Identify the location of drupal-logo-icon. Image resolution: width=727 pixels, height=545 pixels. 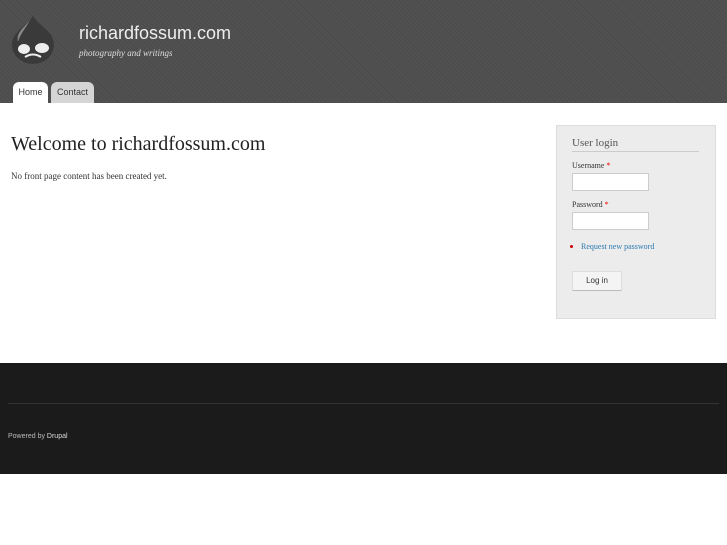
(33, 39).